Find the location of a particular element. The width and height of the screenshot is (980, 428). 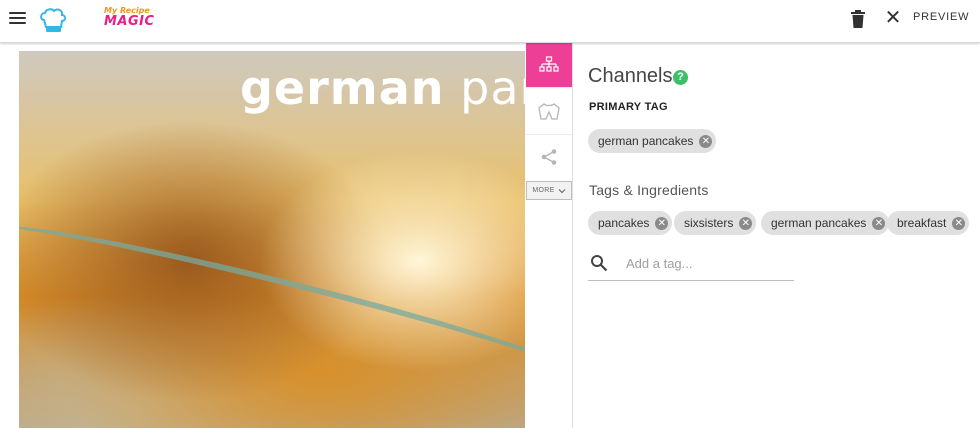

panel-title: Channels is located at coordinates (630, 76).